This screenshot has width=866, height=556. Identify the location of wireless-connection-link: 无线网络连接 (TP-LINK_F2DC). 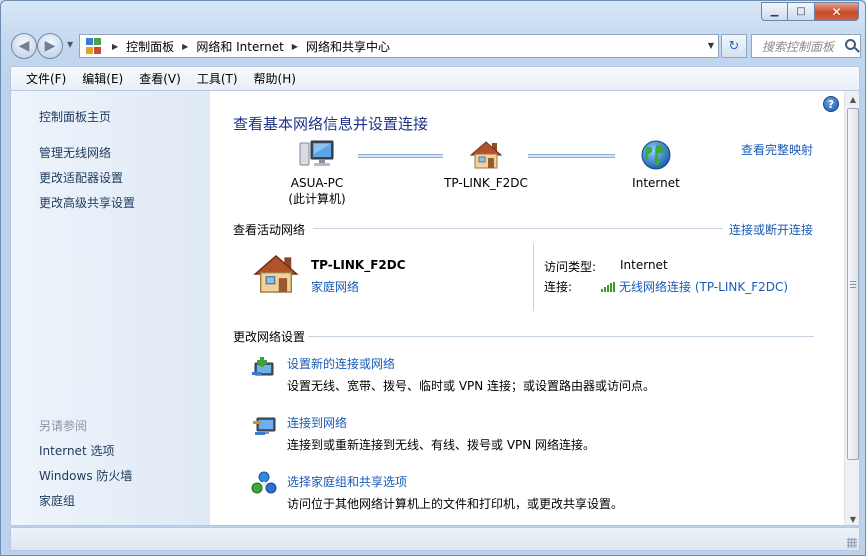
(703, 287).